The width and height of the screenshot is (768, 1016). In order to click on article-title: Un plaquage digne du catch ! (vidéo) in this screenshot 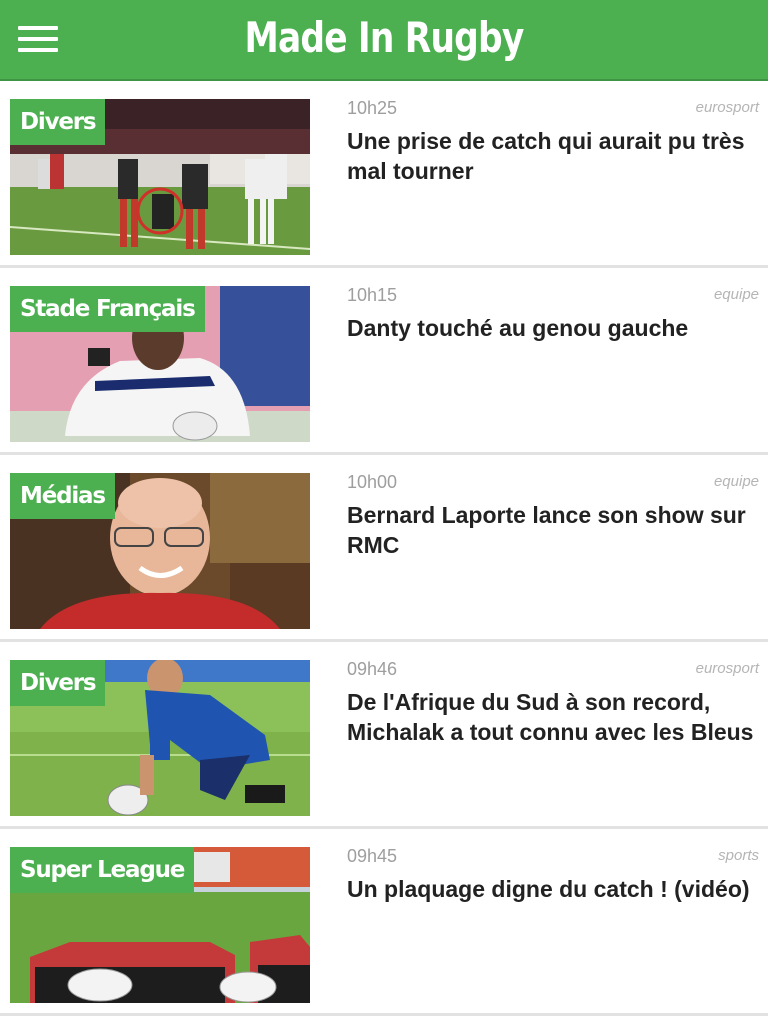, I will do `click(554, 889)`.